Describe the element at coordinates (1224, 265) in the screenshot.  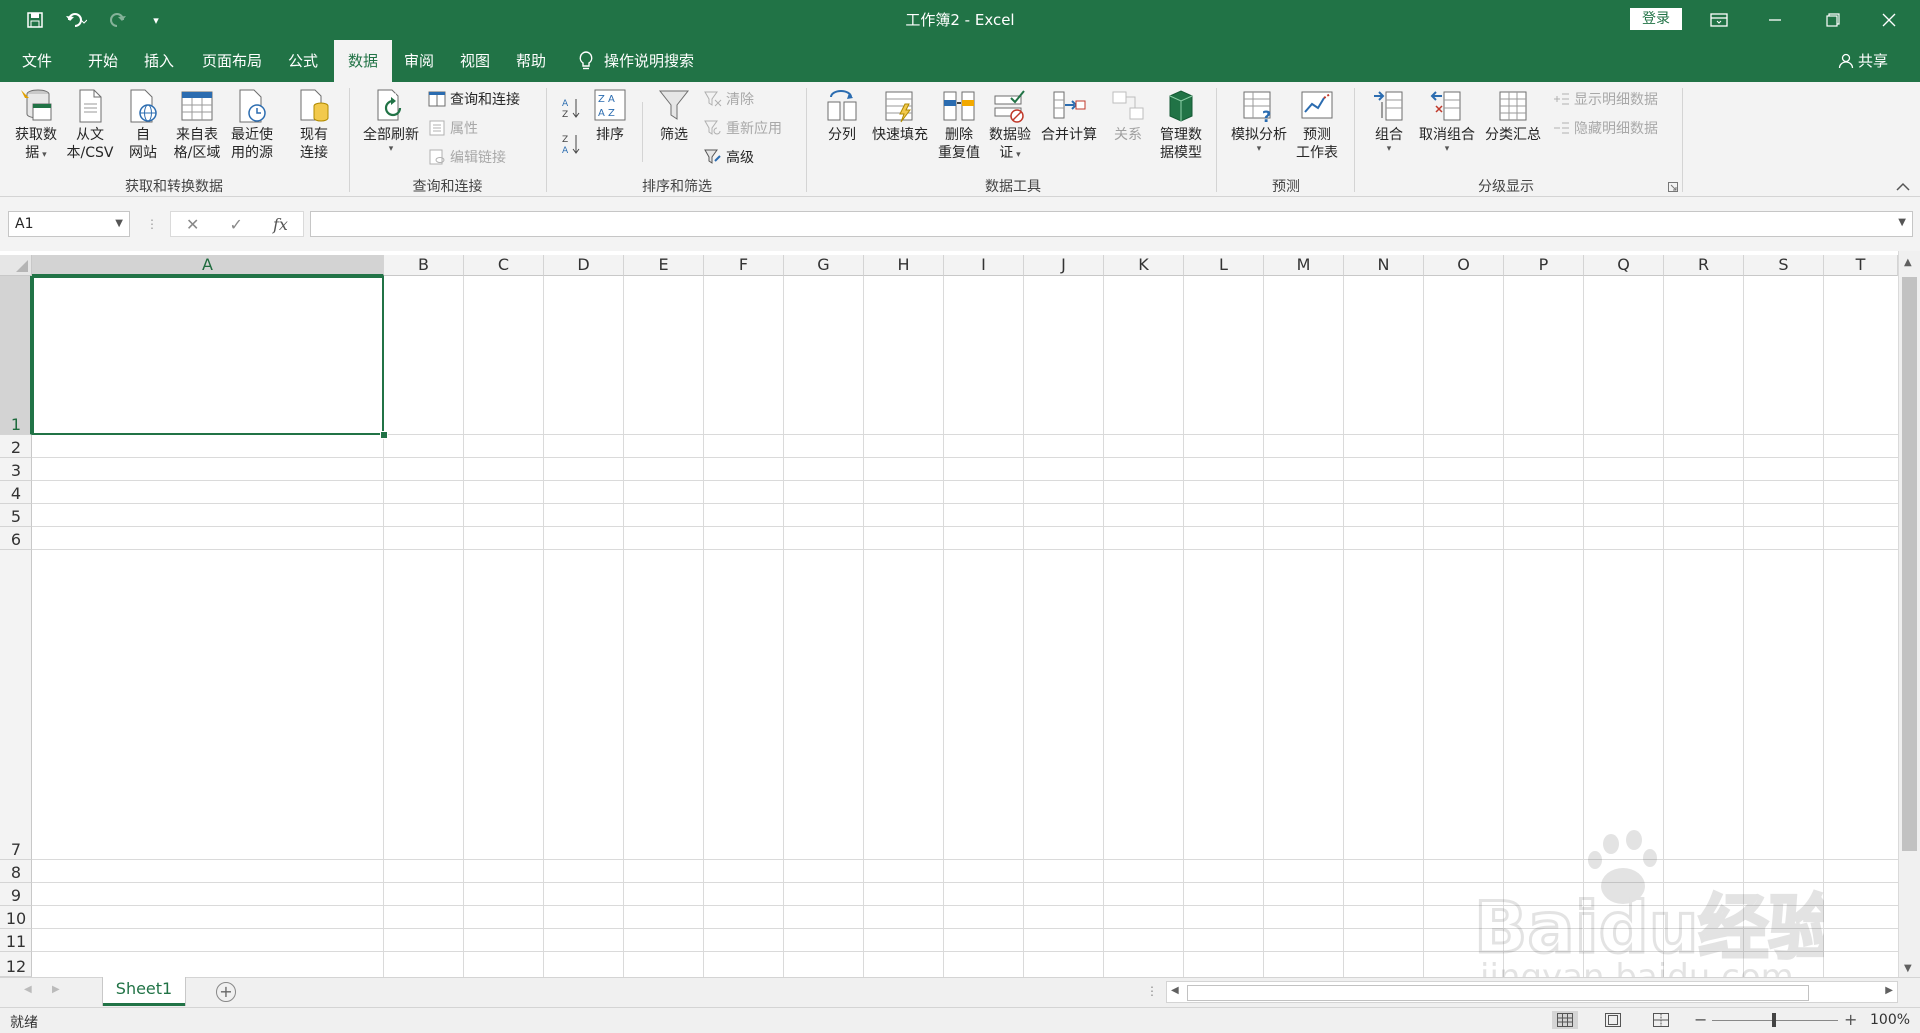
I see `column-header: L` at that location.